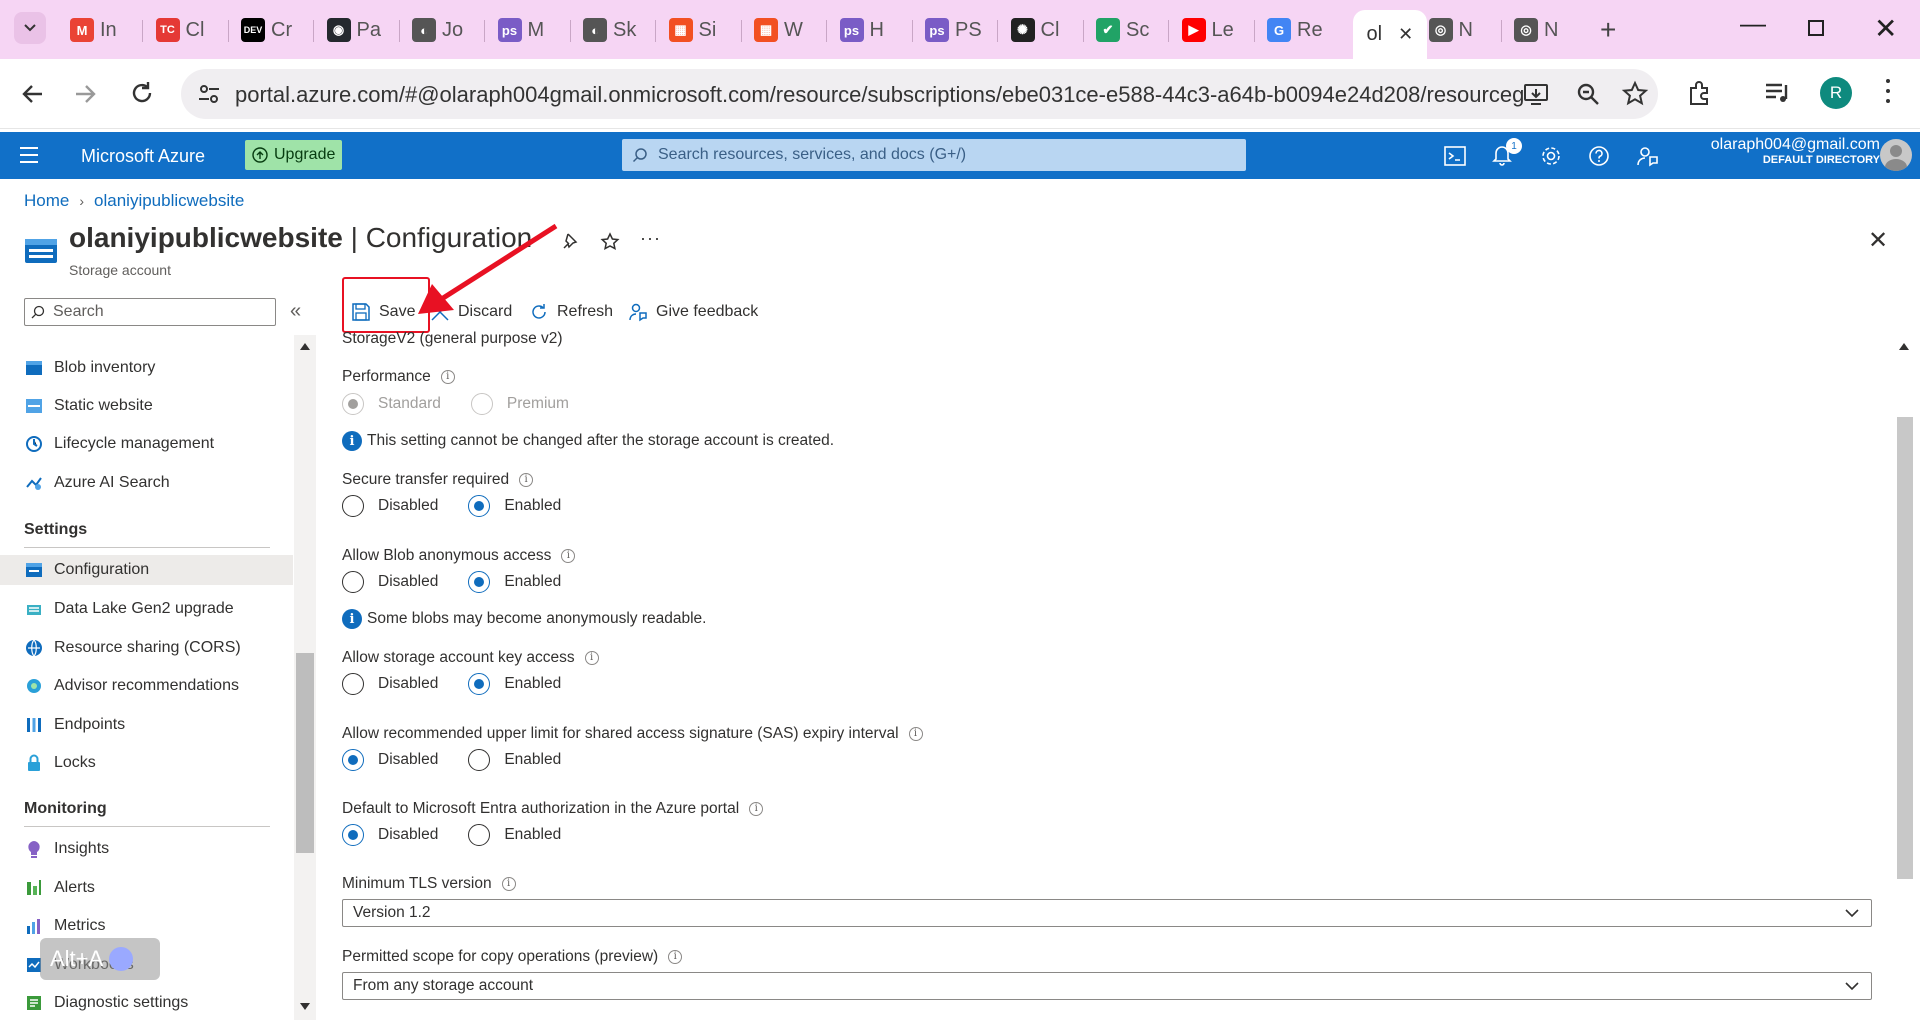 Image resolution: width=1920 pixels, height=1020 pixels. I want to click on content-scrollbar, so click(1904, 677).